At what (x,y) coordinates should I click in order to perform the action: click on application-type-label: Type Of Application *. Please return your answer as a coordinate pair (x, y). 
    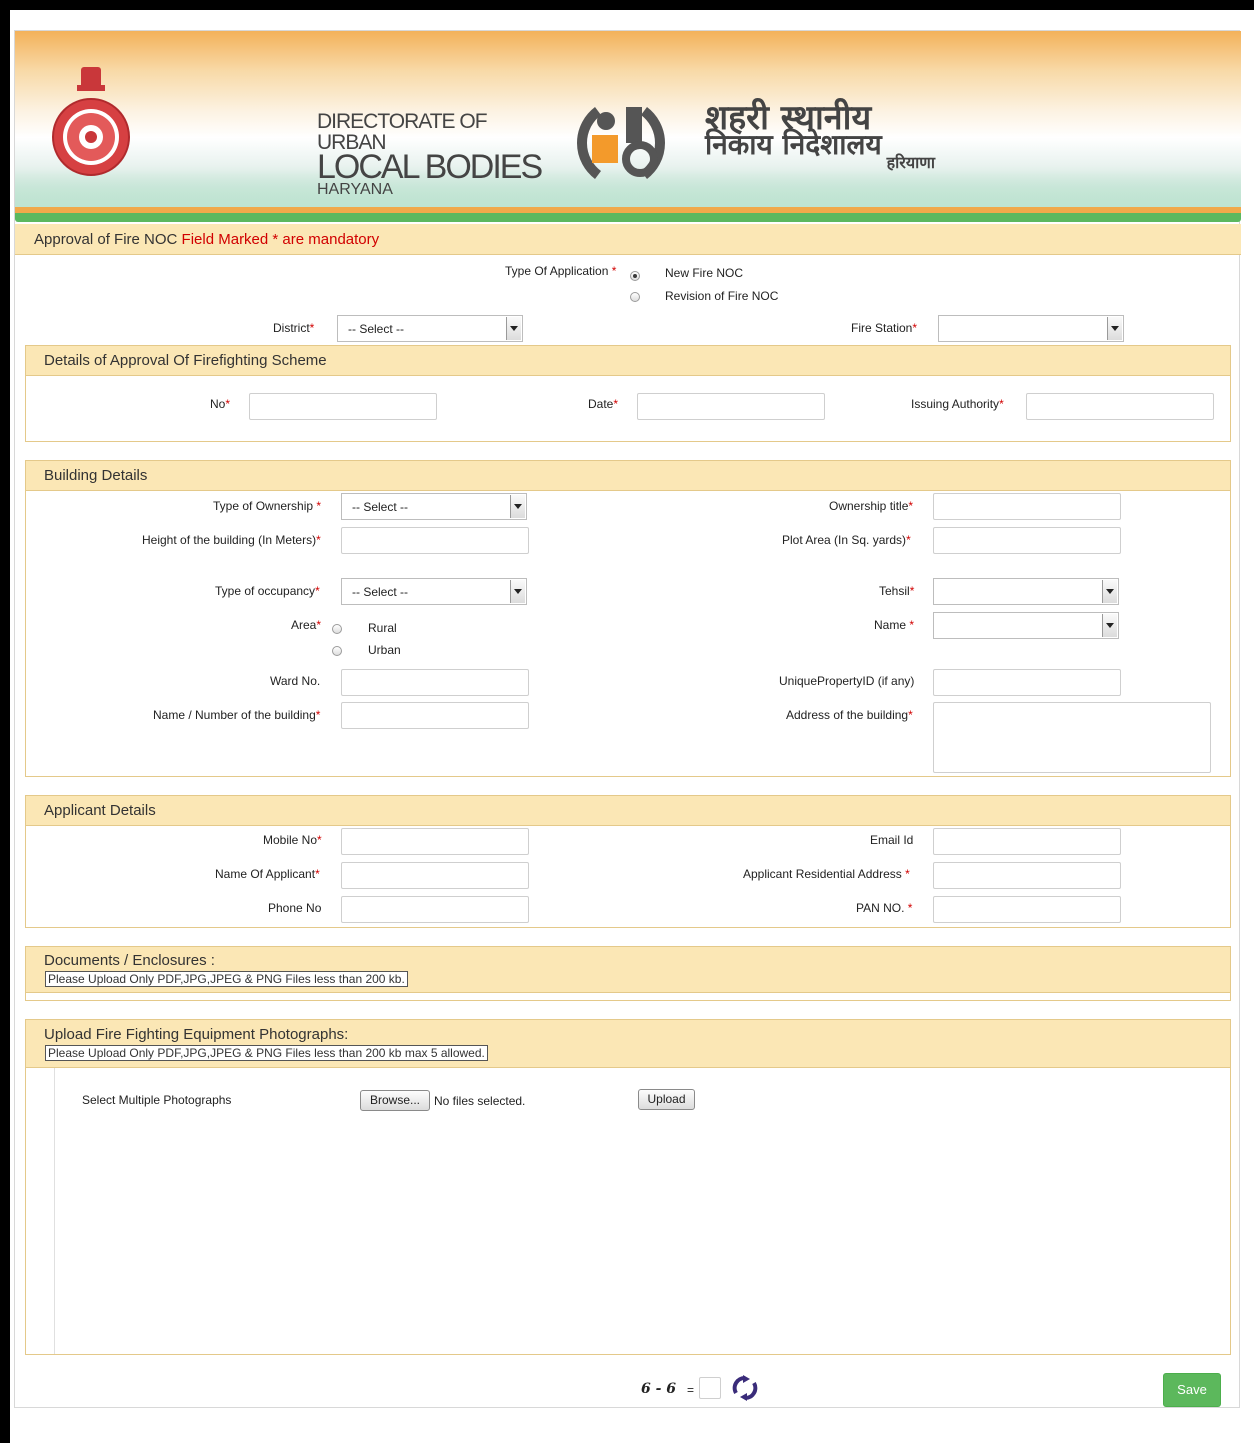
    Looking at the image, I should click on (560, 271).